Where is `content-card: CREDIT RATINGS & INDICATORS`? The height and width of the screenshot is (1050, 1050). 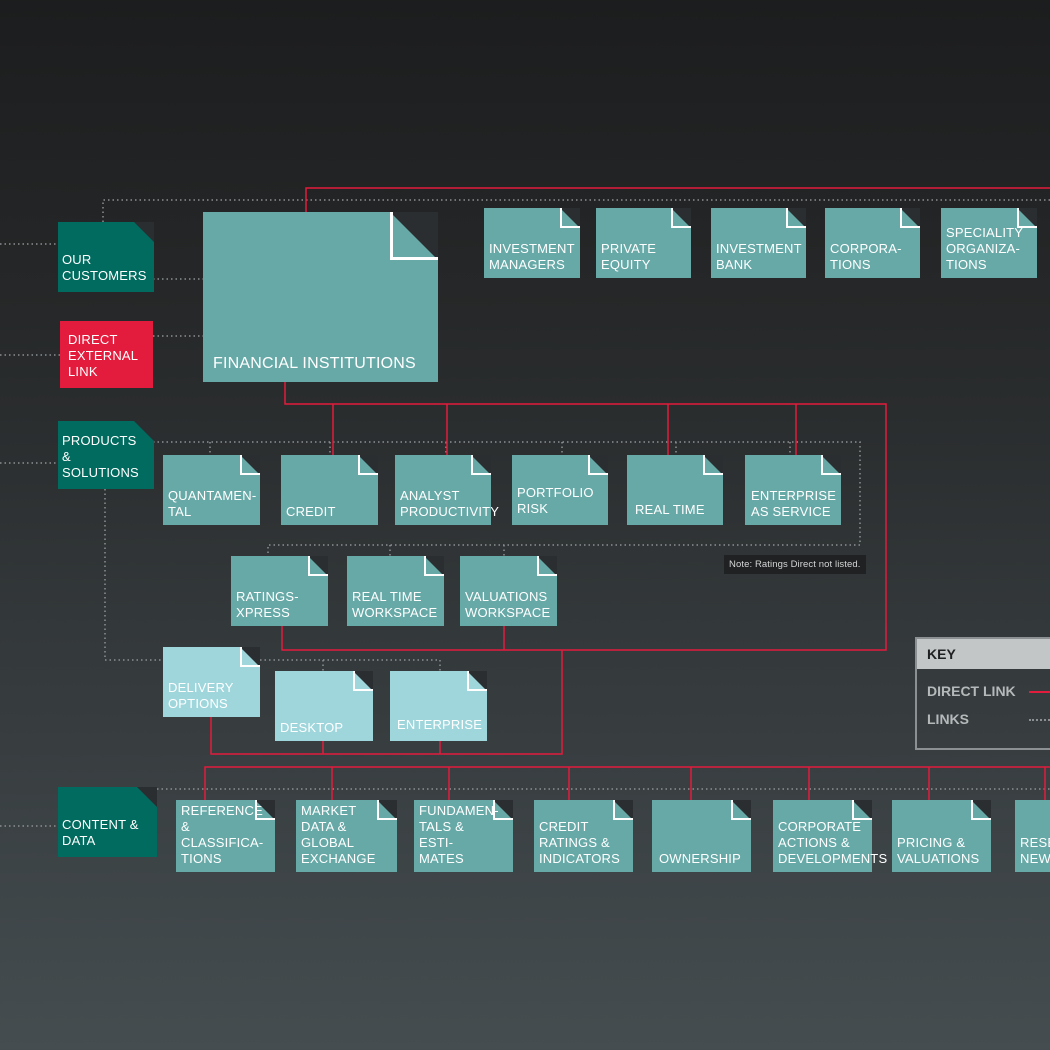 content-card: CREDIT RATINGS & INDICATORS is located at coordinates (583, 836).